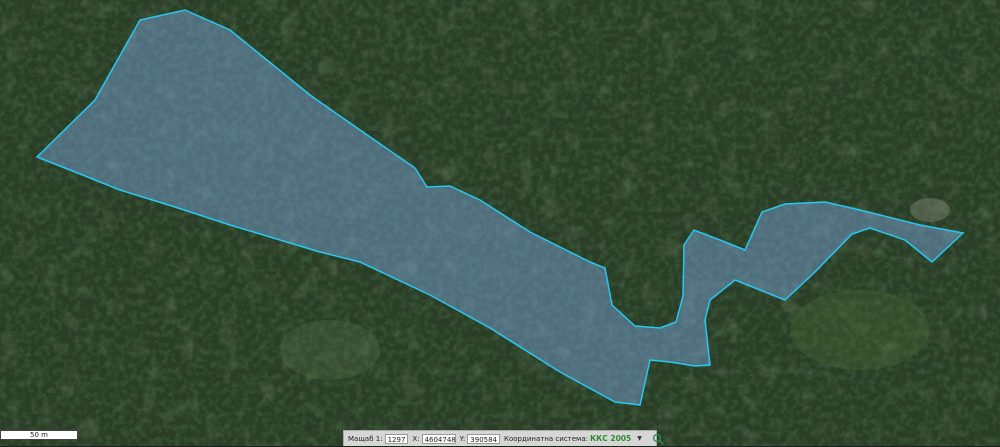 This screenshot has height=447, width=1000. What do you see at coordinates (639, 438) in the screenshot?
I see `chevron-down-icon: ▼` at bounding box center [639, 438].